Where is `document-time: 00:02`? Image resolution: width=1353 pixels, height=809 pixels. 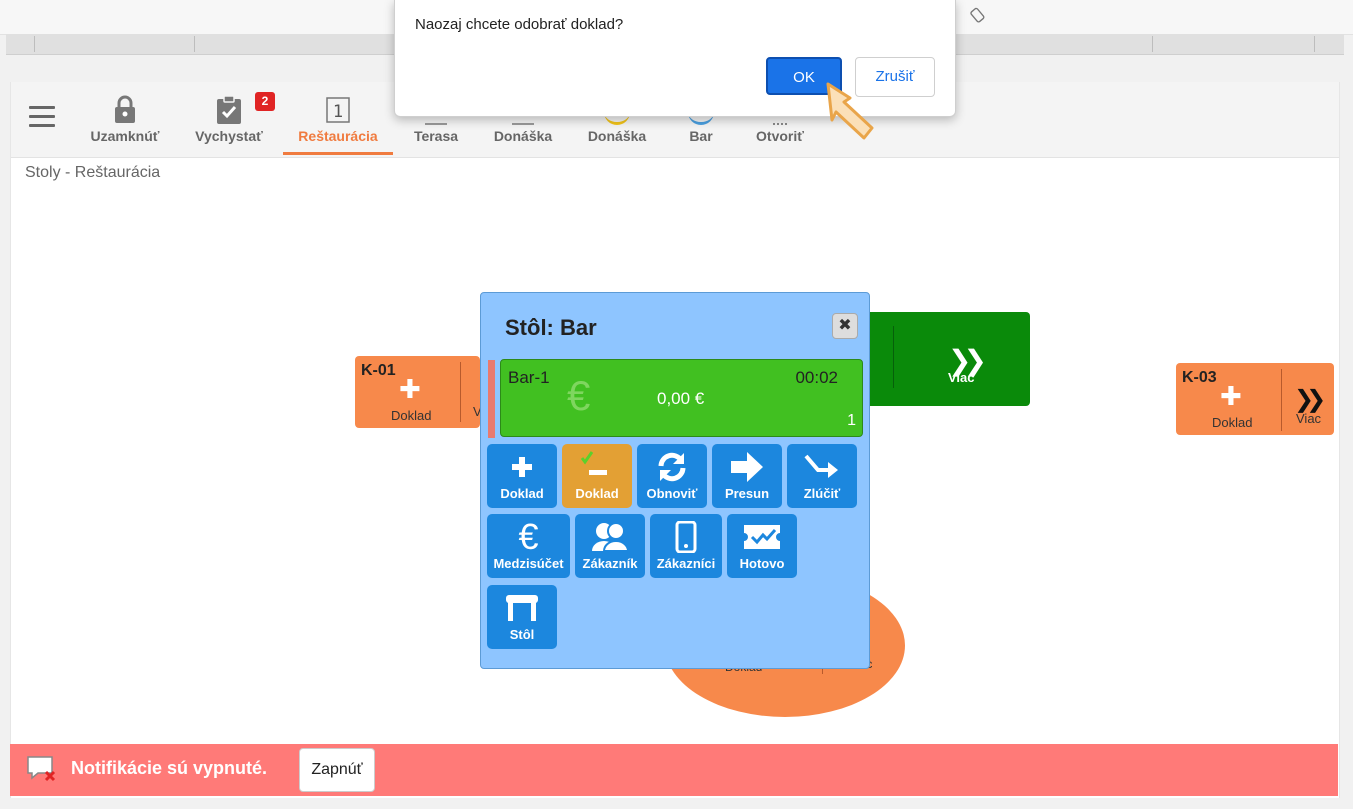 document-time: 00:02 is located at coordinates (816, 377).